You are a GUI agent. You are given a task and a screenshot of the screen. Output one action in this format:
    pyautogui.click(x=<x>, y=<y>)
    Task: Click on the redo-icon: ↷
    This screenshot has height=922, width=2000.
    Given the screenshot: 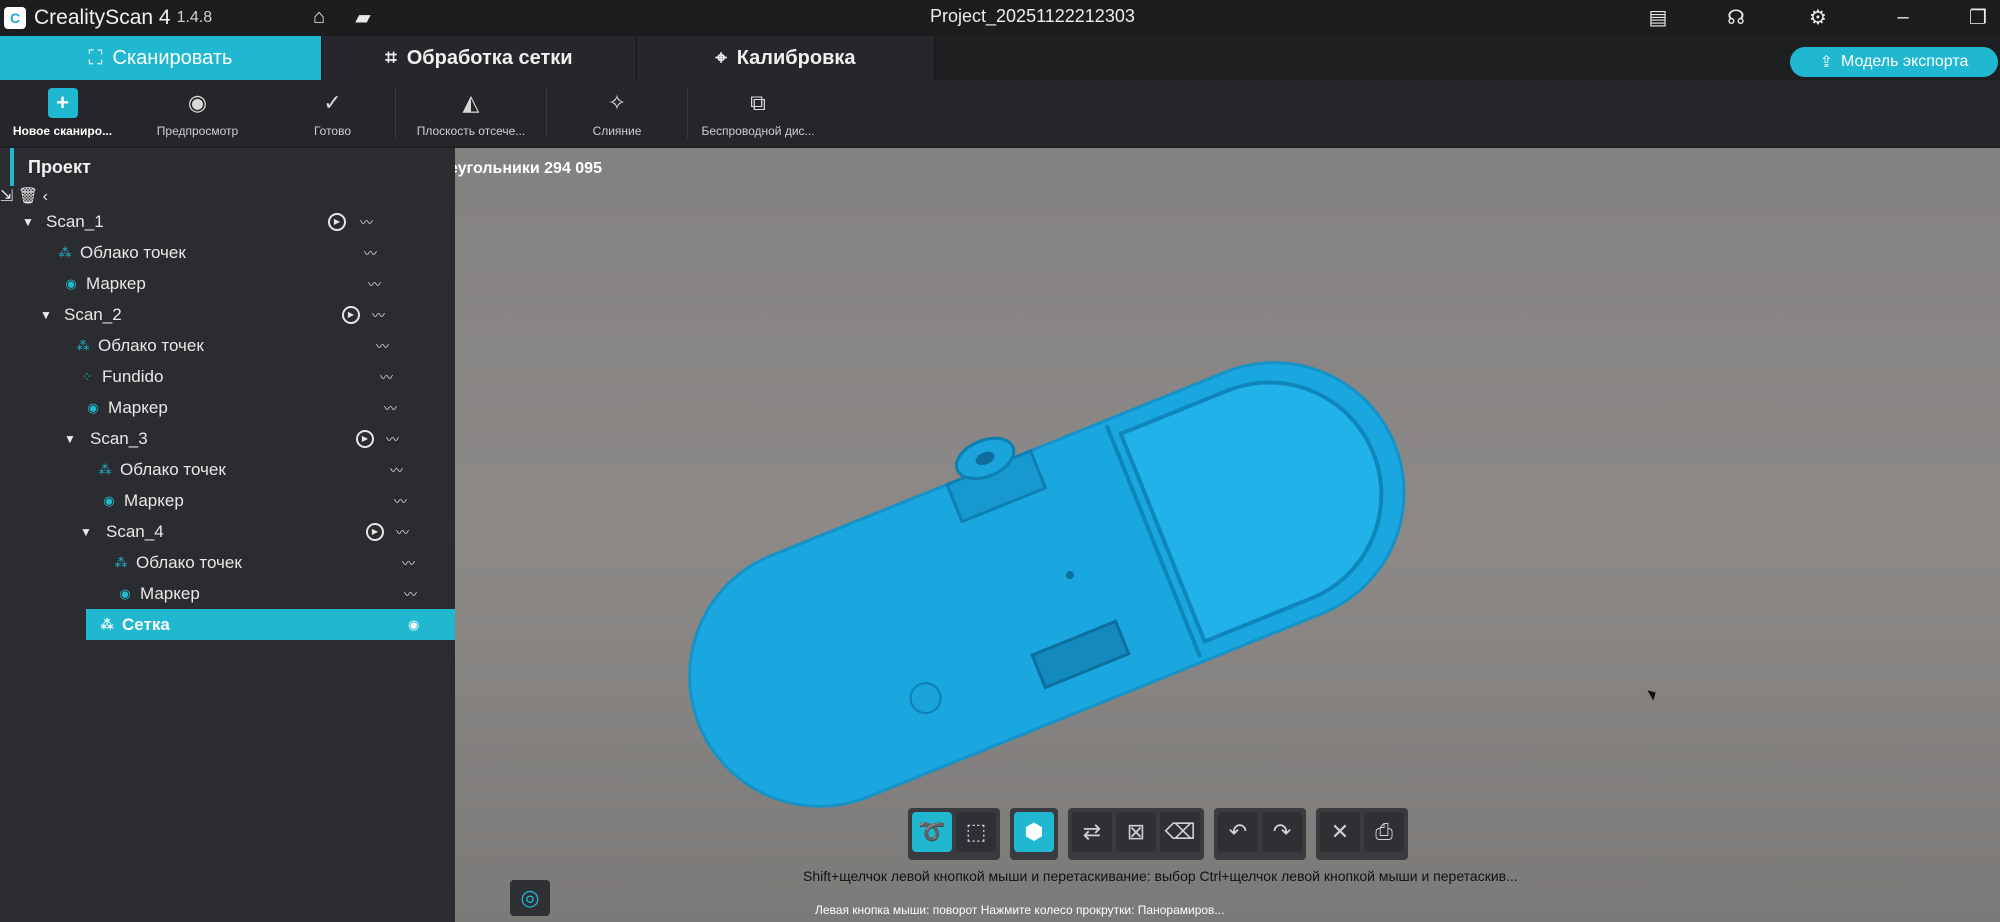 What is the action you would take?
    pyautogui.click(x=1282, y=832)
    